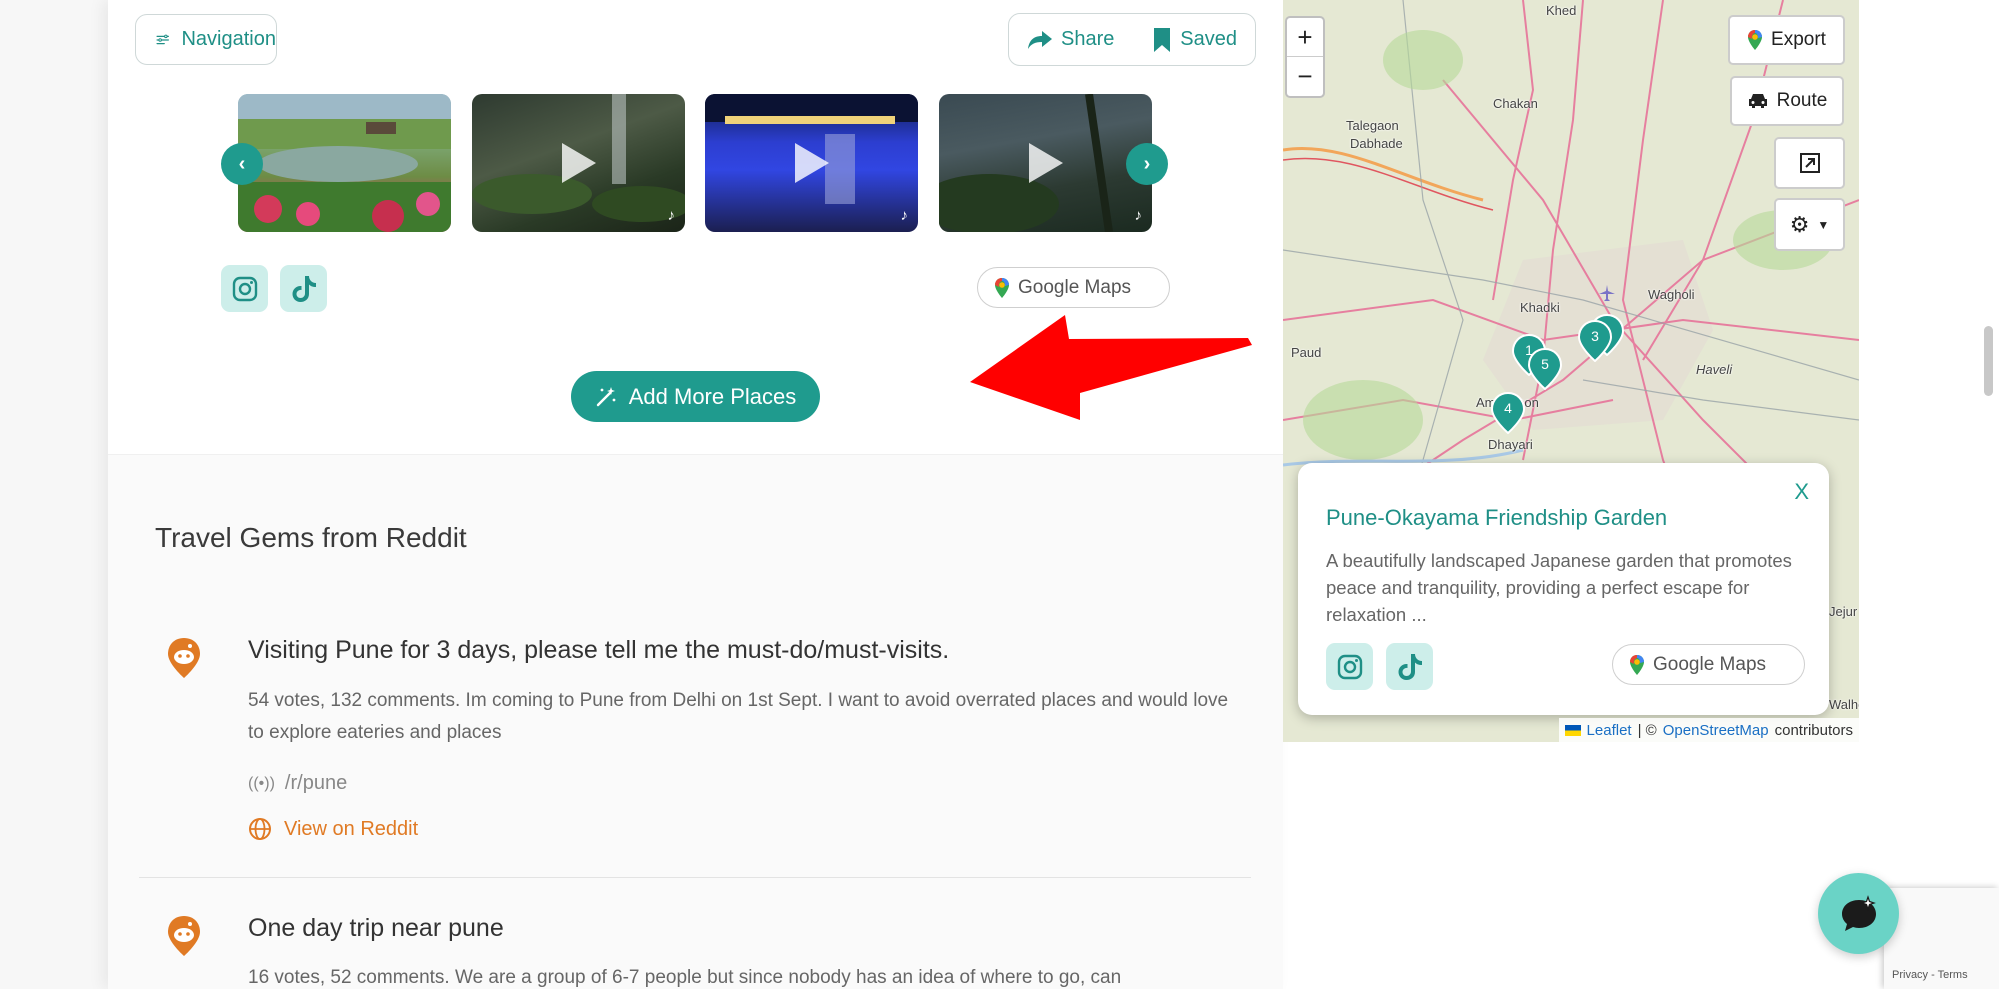  What do you see at coordinates (1162, 39) in the screenshot?
I see `bookmark-icon` at bounding box center [1162, 39].